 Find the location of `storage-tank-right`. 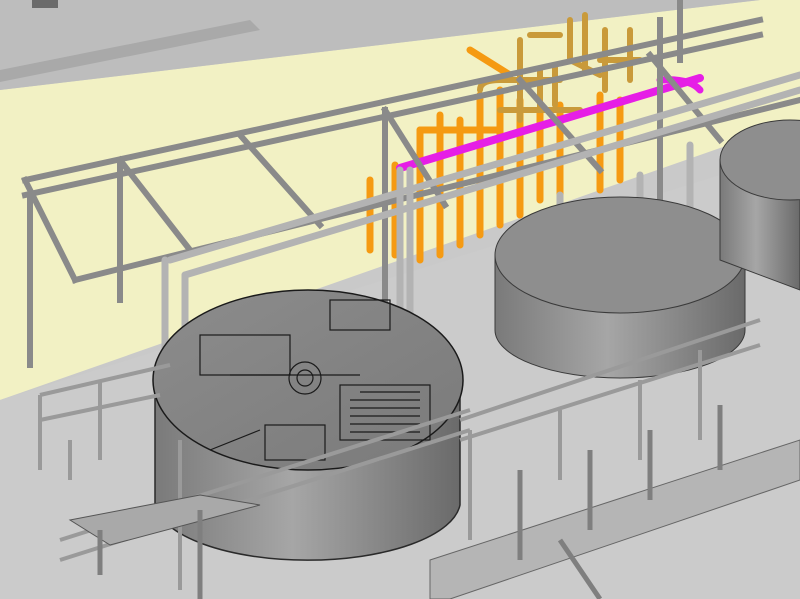

storage-tank-right is located at coordinates (759, 205).